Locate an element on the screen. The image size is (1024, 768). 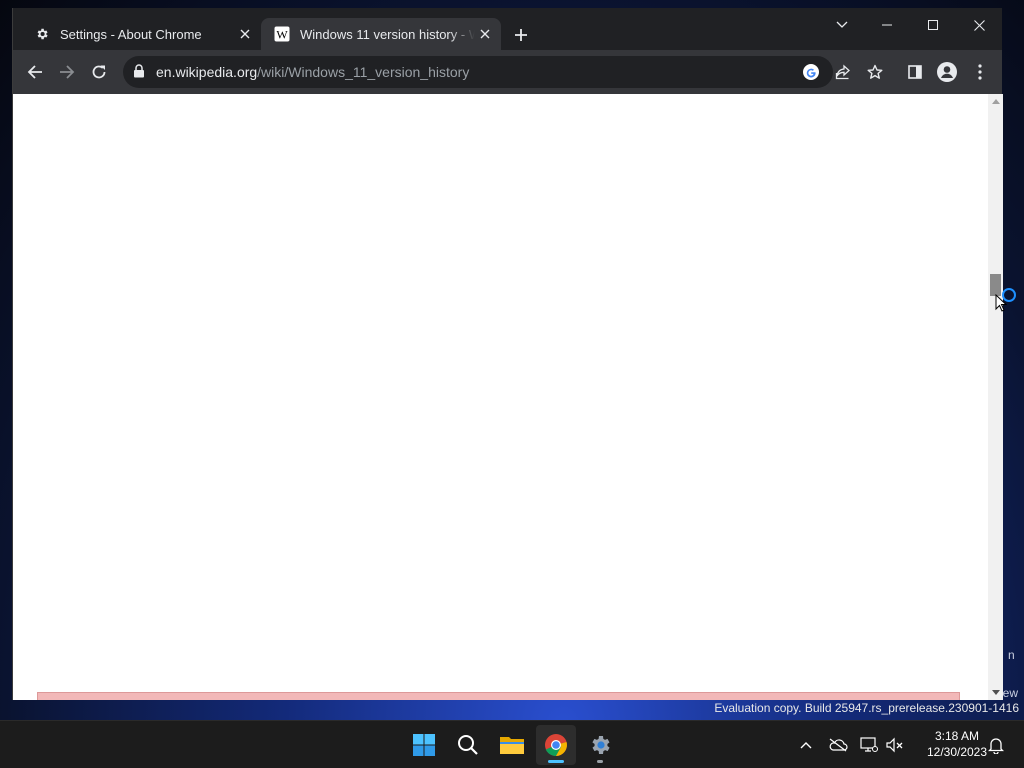
tab-settings: Settings - About Chrome is located at coordinates (141, 34).